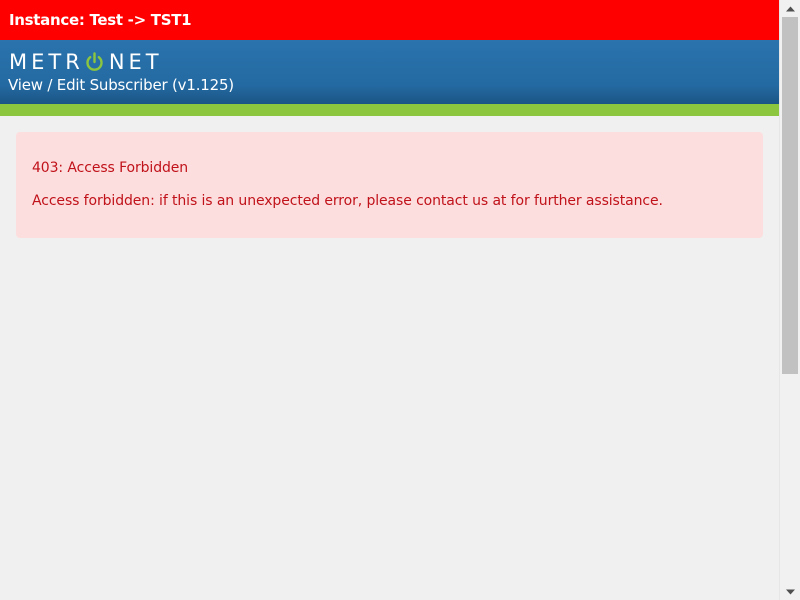 The image size is (800, 600). What do you see at coordinates (110, 168) in the screenshot?
I see `alert-title: 403: Access Forbidden` at bounding box center [110, 168].